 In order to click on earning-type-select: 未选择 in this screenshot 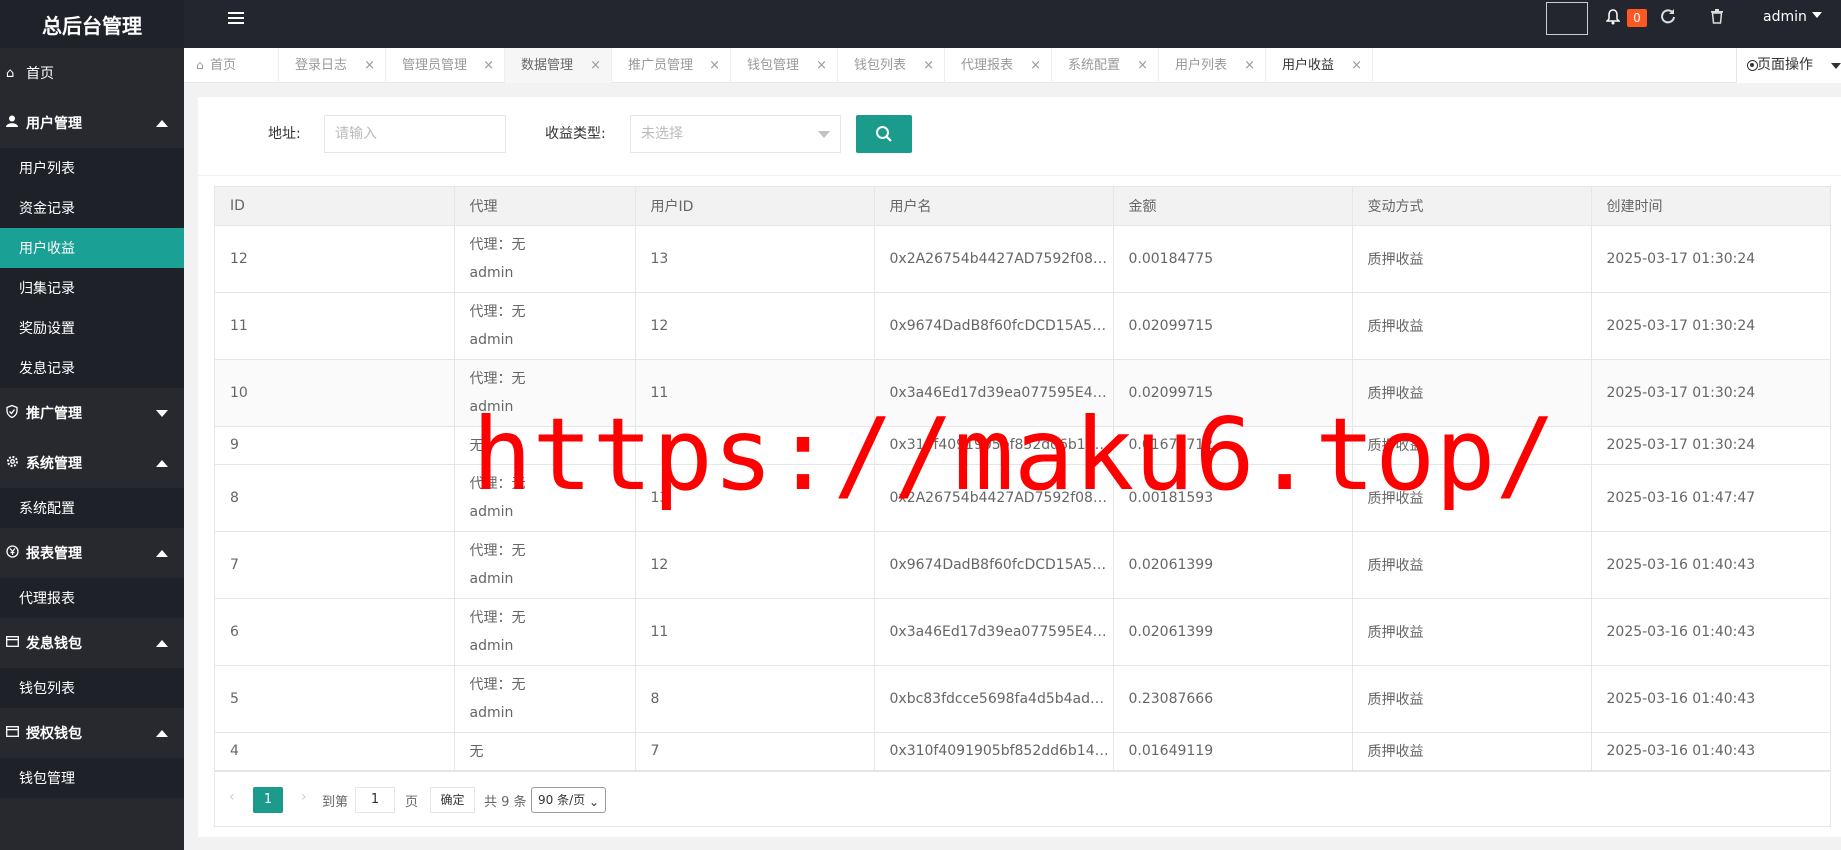, I will do `click(735, 134)`.